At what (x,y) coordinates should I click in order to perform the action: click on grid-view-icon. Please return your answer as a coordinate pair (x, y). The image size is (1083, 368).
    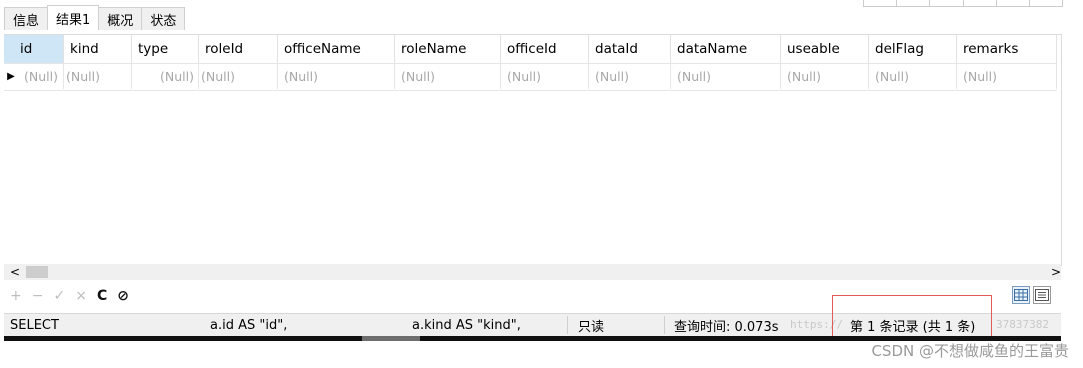
    Looking at the image, I should click on (1021, 295).